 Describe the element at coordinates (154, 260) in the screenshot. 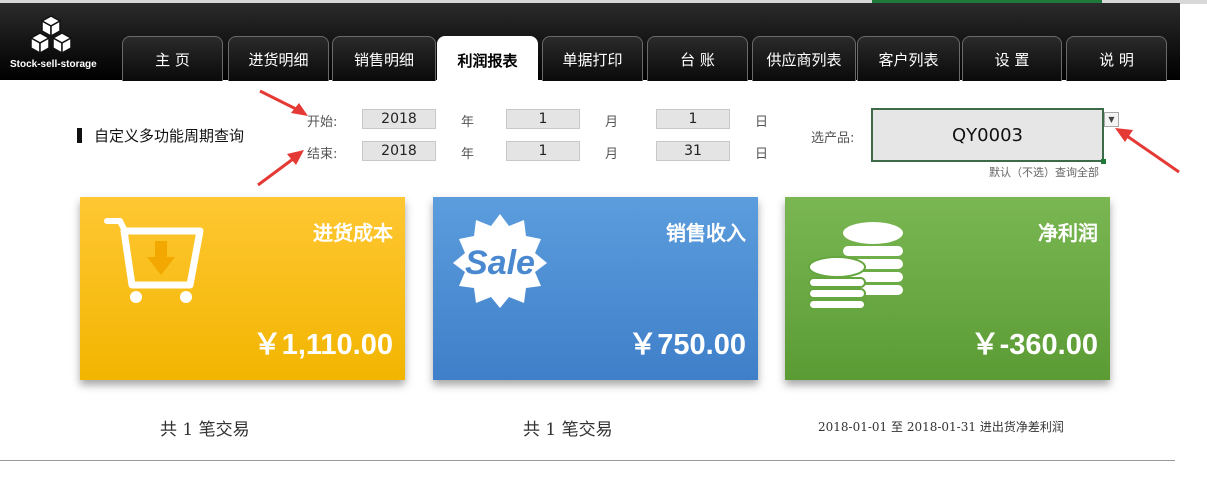

I see `cart-down-icon` at that location.